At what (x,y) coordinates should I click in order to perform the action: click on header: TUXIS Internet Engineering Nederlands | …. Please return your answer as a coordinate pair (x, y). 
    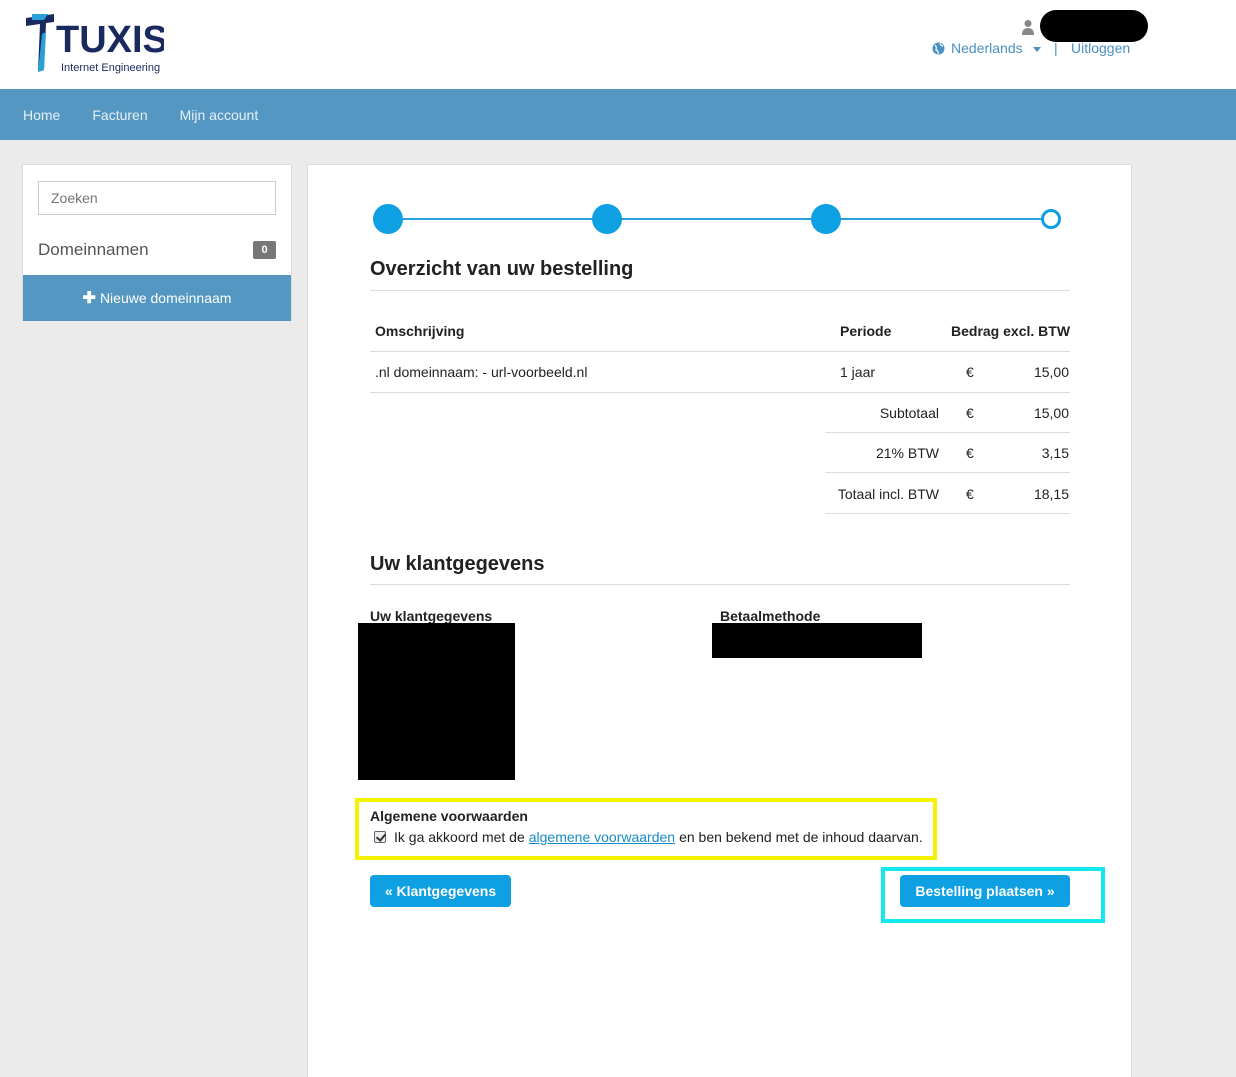
    Looking at the image, I should click on (618, 44).